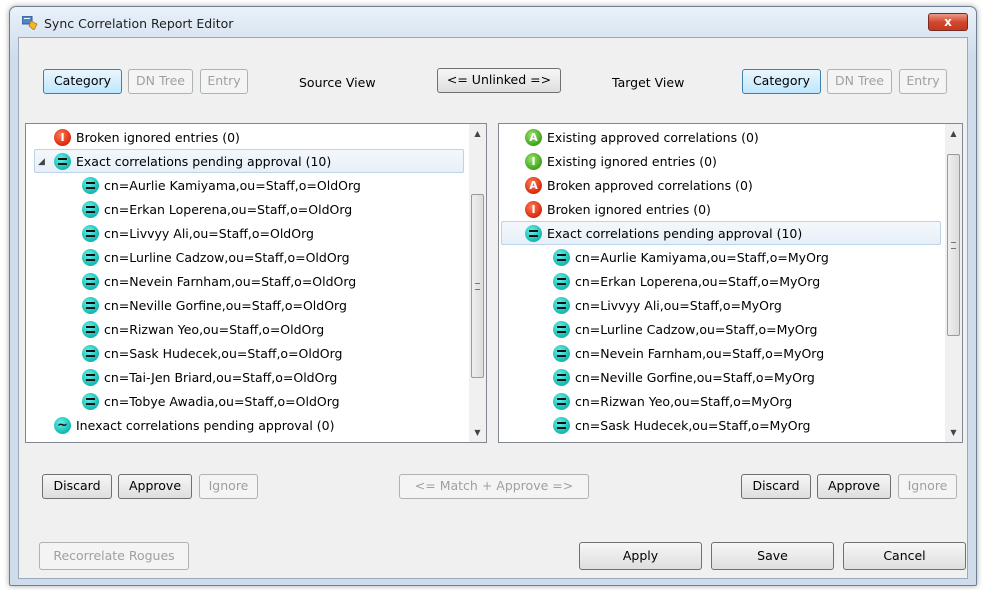 The width and height of the screenshot is (987, 590). I want to click on source-entry-button: Entry, so click(224, 81).